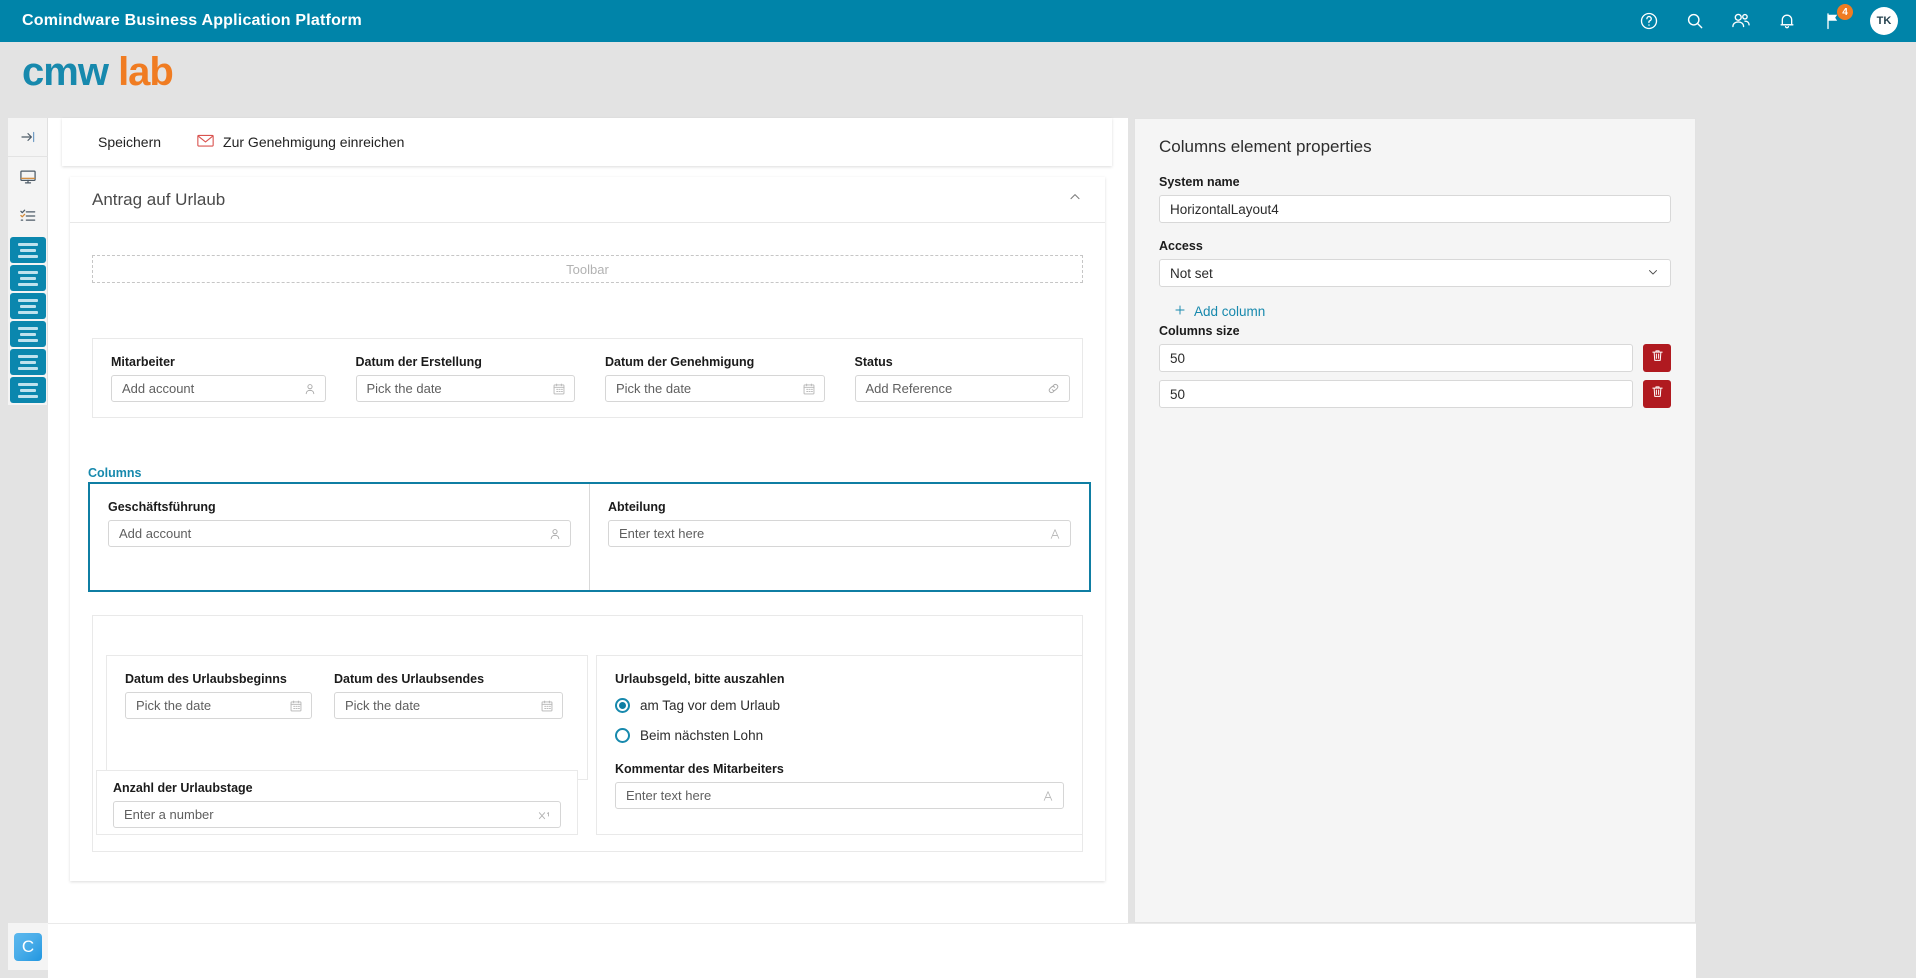  I want to click on left-rail-footer: C, so click(28, 946).